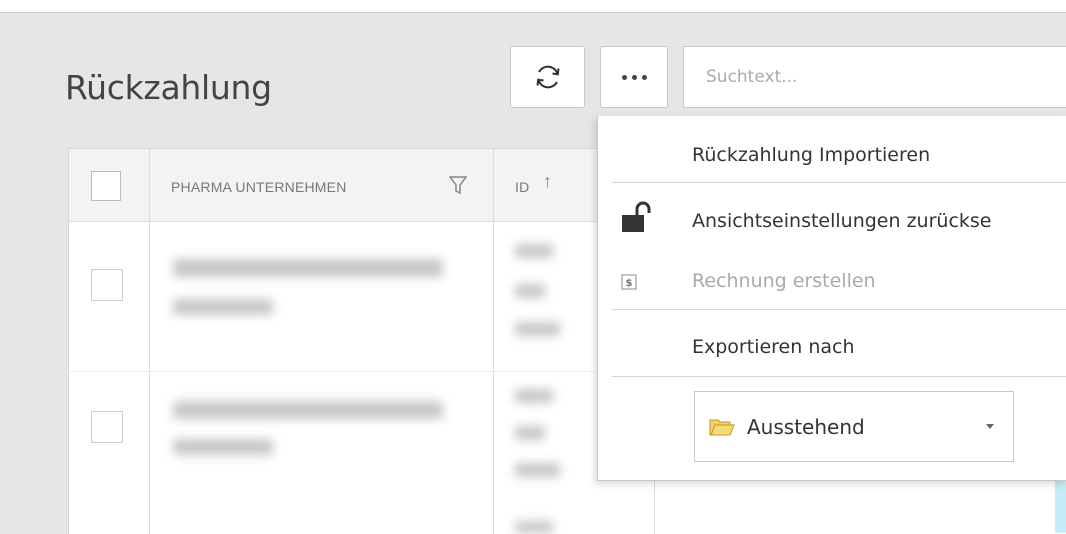 This screenshot has width=1066, height=534. Describe the element at coordinates (773, 347) in the screenshot. I see `menu-item-export: Exportieren nach` at that location.